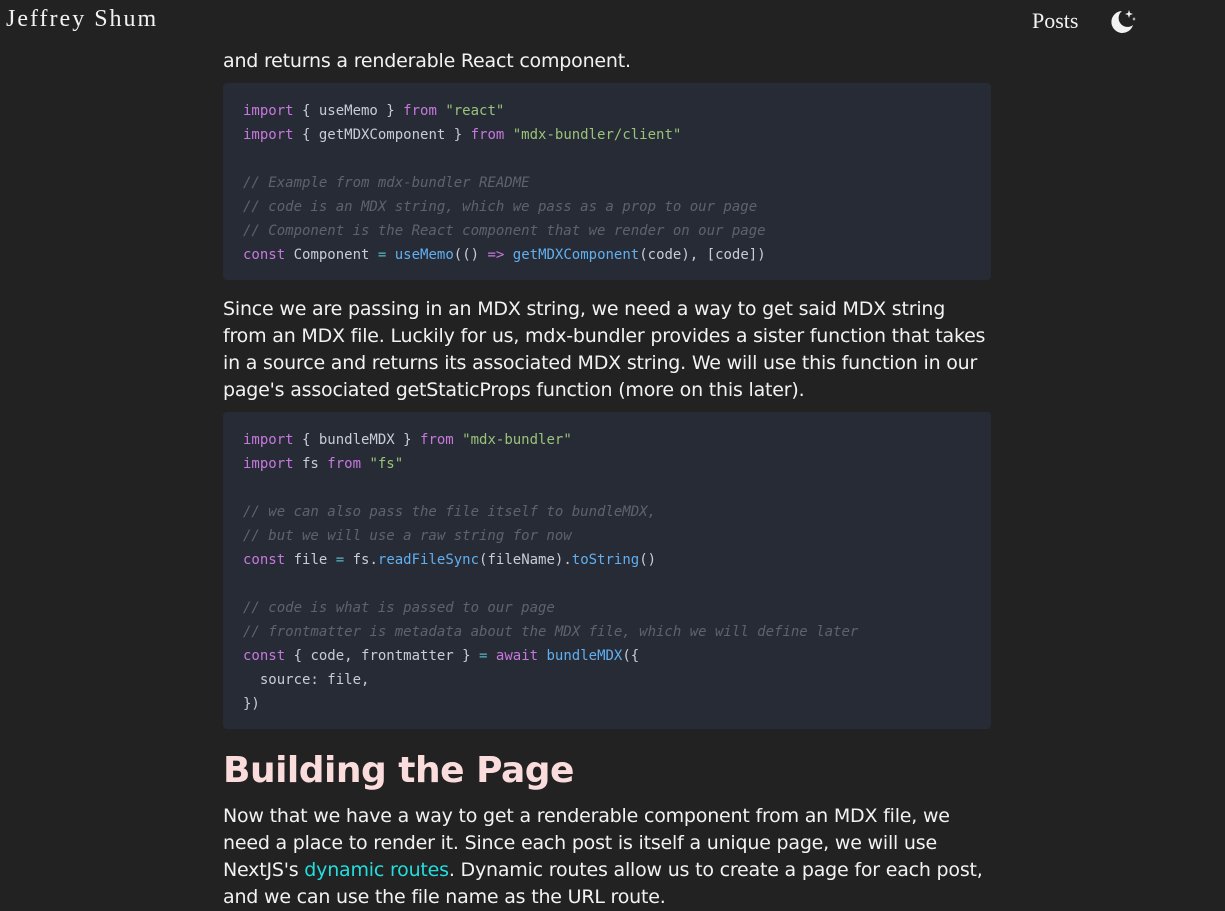 This screenshot has width=1225, height=911. I want to click on code-line: import fs from "fs", so click(323, 464).